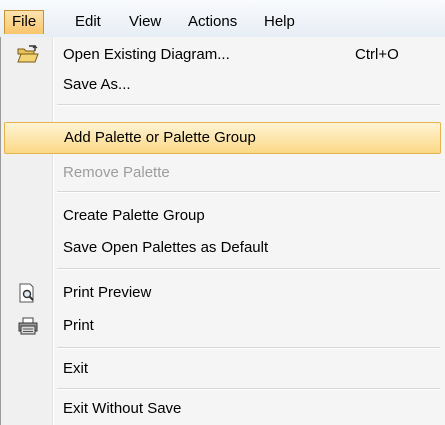 The image size is (445, 425). Describe the element at coordinates (107, 292) in the screenshot. I see `menu-item-label: Print Preview` at that location.